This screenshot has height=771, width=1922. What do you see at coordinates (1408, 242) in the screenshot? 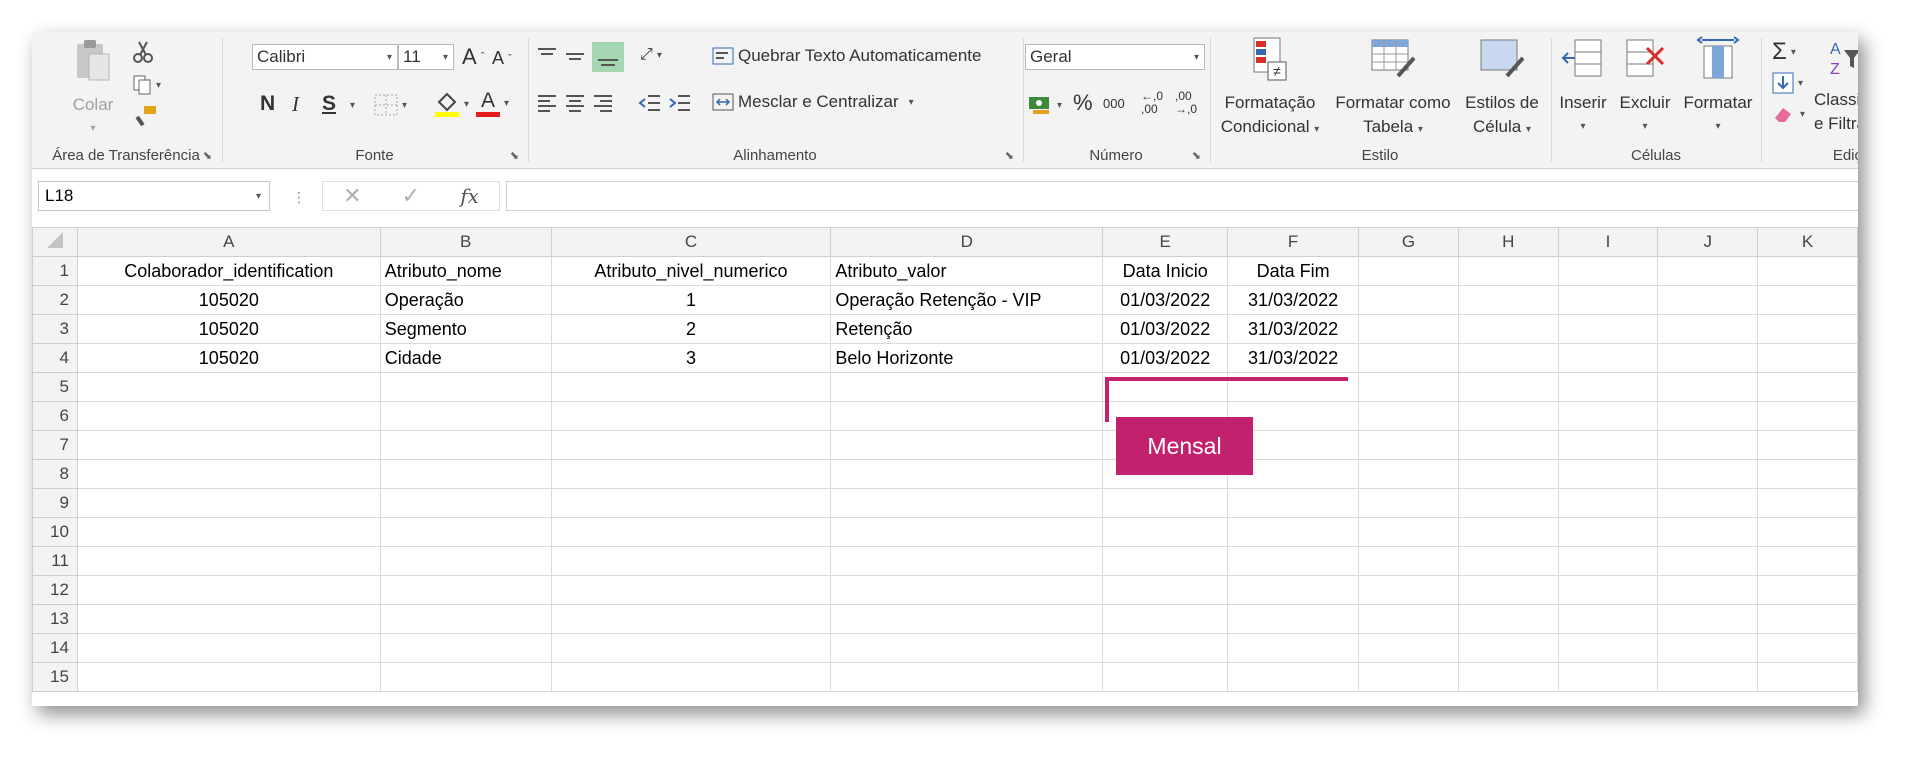
I see `column-header-g: G` at bounding box center [1408, 242].